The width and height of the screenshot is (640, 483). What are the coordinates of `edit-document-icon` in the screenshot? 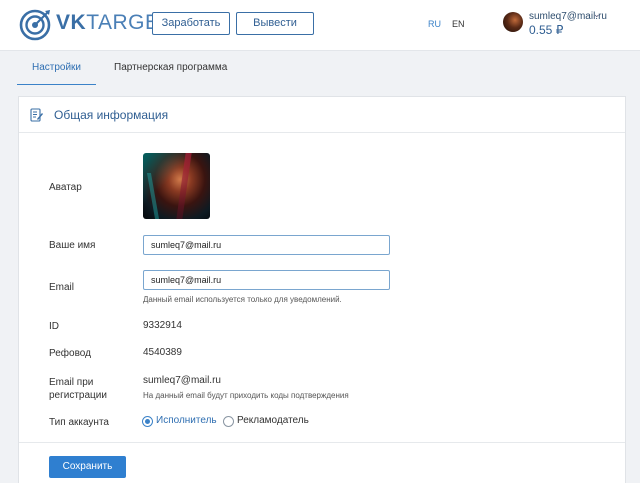 It's located at (36, 115).